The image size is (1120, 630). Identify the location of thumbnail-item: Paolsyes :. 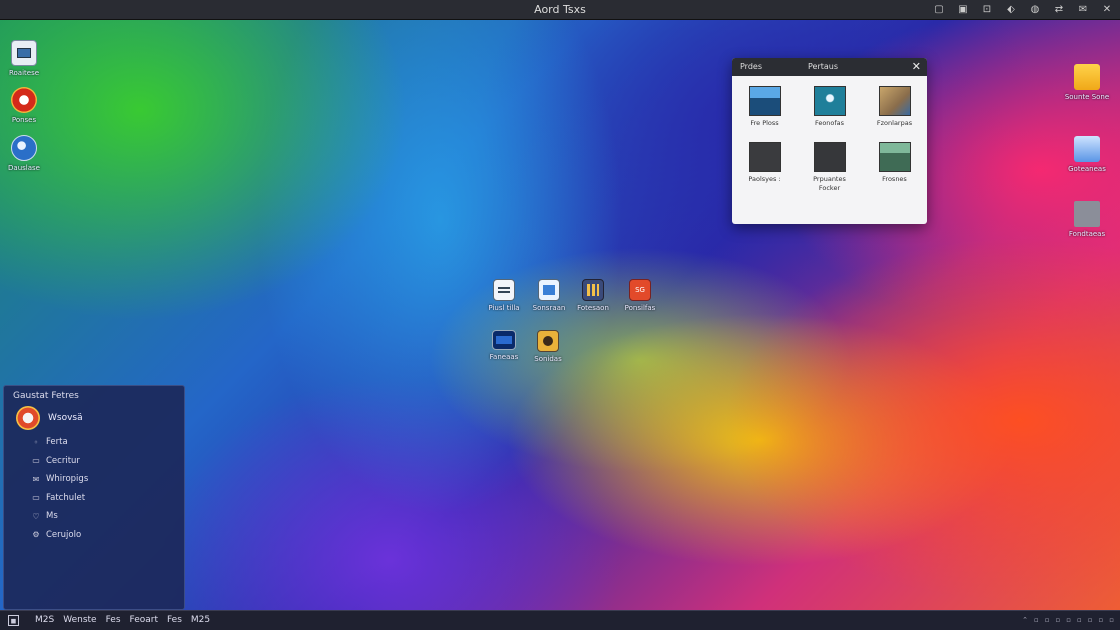
(764, 167).